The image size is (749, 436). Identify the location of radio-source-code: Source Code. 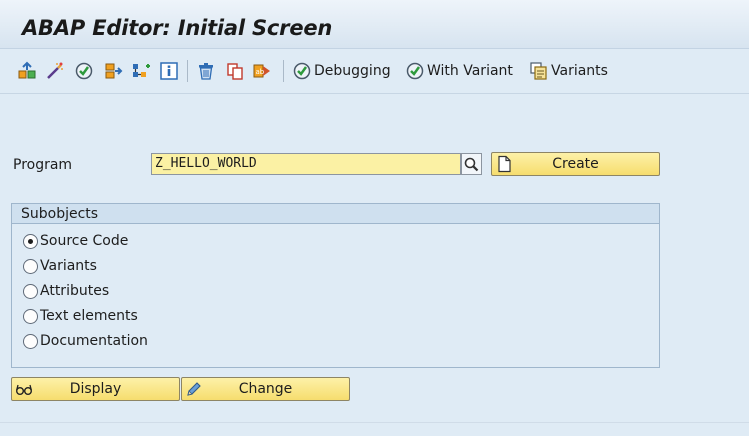
(75, 241).